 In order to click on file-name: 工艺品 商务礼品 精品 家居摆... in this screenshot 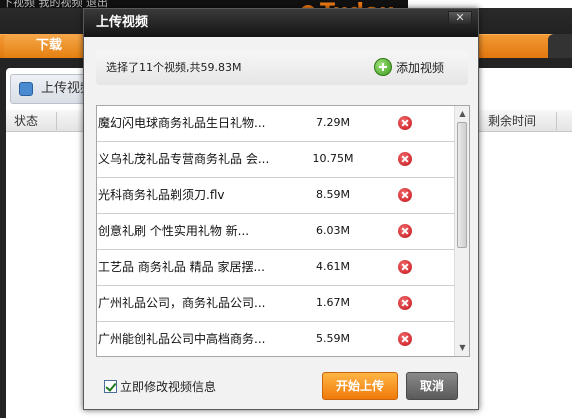, I will do `click(181, 267)`.